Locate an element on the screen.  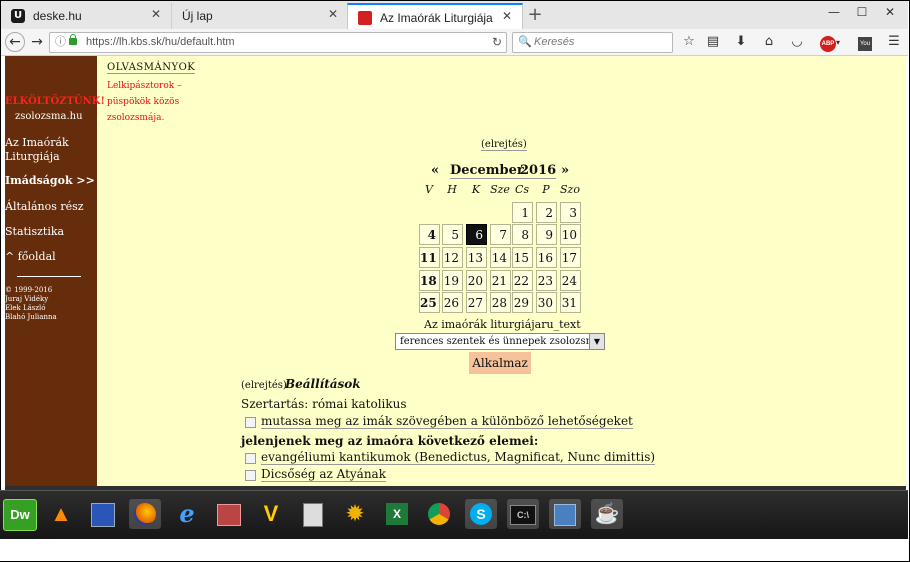
network-icon is located at coordinates (565, 514).